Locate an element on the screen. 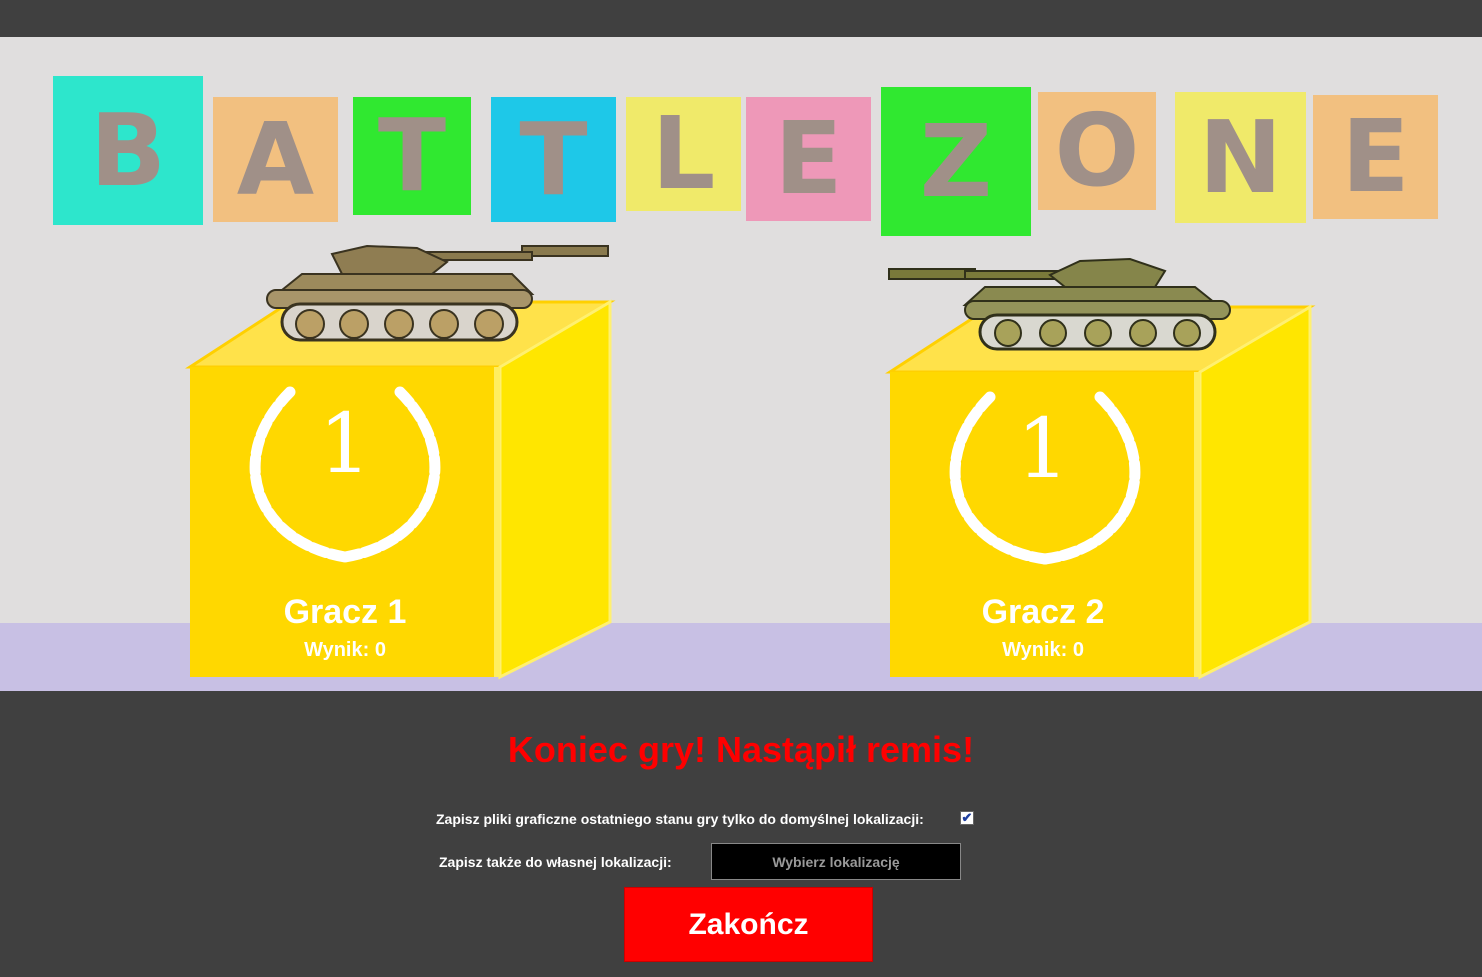 The image size is (1482, 977). title-tile-n: N is located at coordinates (1240, 157).